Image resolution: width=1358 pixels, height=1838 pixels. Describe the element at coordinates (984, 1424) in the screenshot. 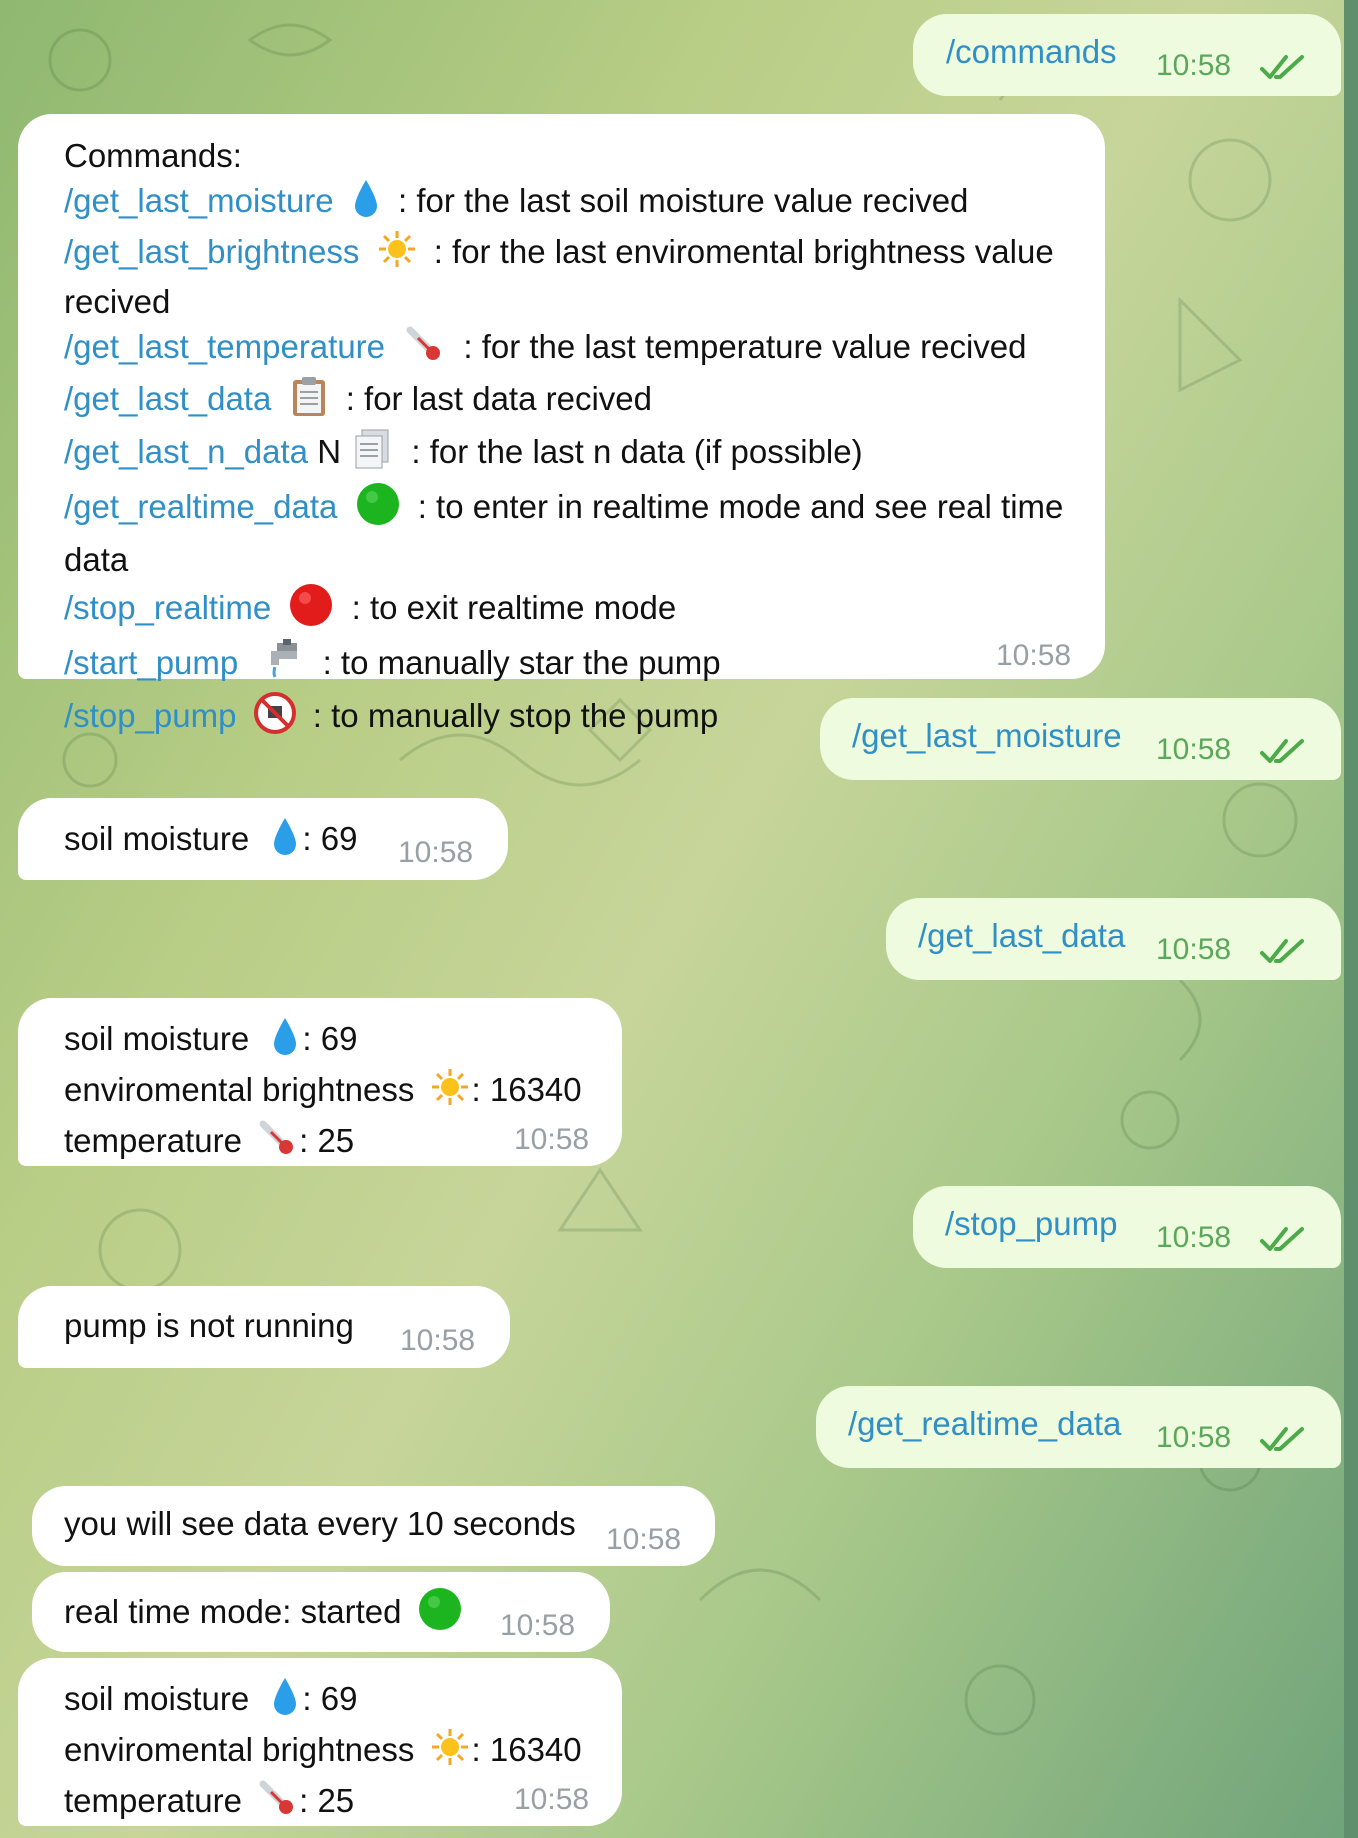

I see `message-command-text: /get_realtime_data` at that location.